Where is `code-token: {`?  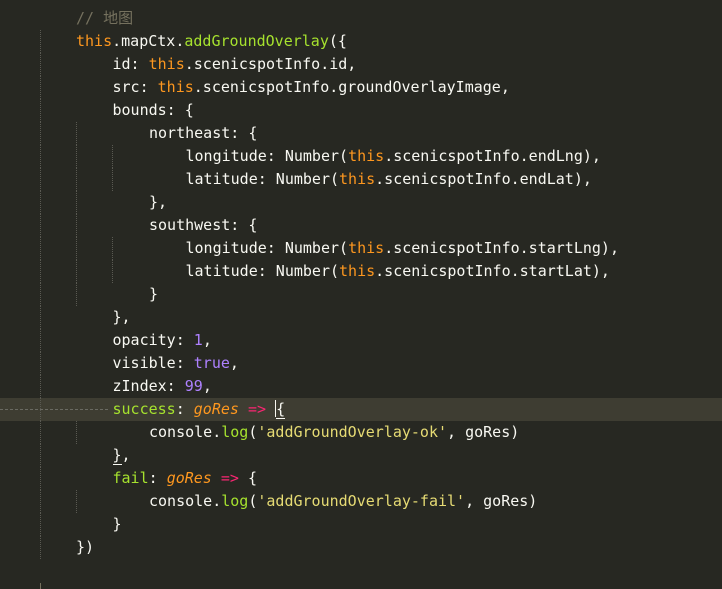 code-token: { is located at coordinates (281, 409).